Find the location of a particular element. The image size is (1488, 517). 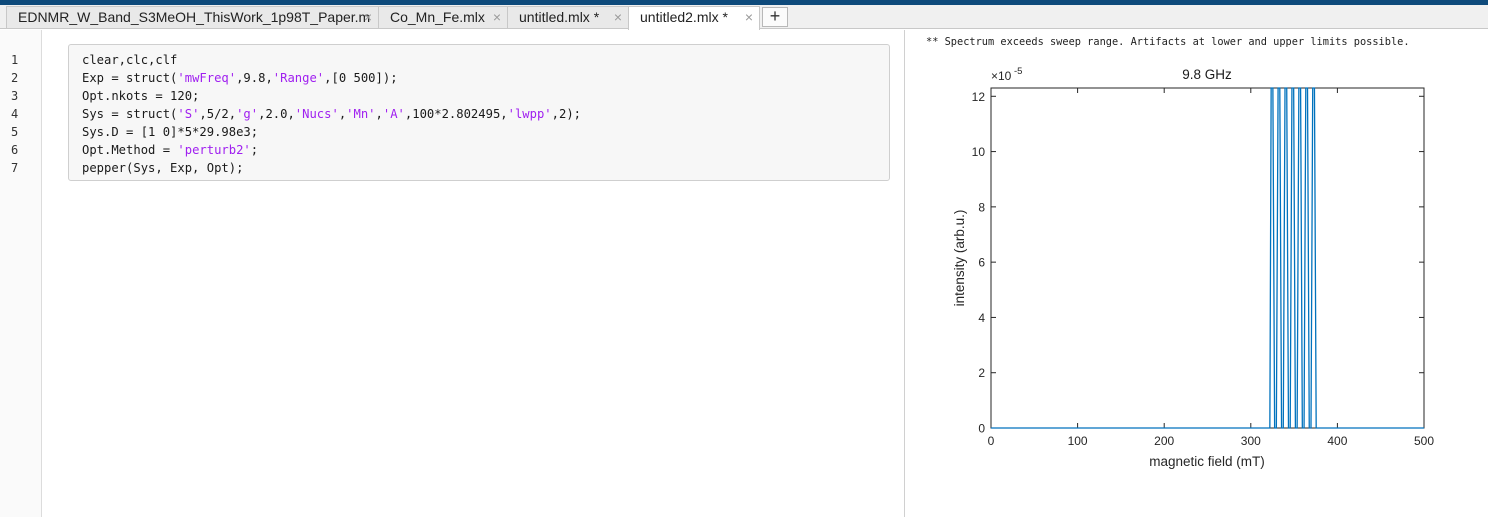

y-exponent-power: -5 is located at coordinates (1018, 71).